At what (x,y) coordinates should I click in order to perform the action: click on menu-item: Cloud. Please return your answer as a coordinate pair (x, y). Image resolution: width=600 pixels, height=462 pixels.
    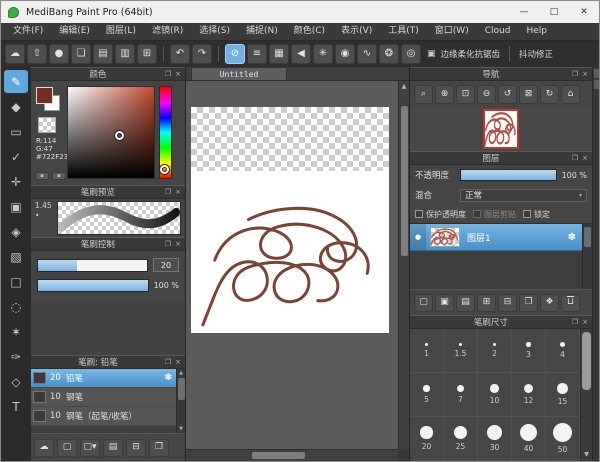
    Looking at the image, I should click on (498, 31).